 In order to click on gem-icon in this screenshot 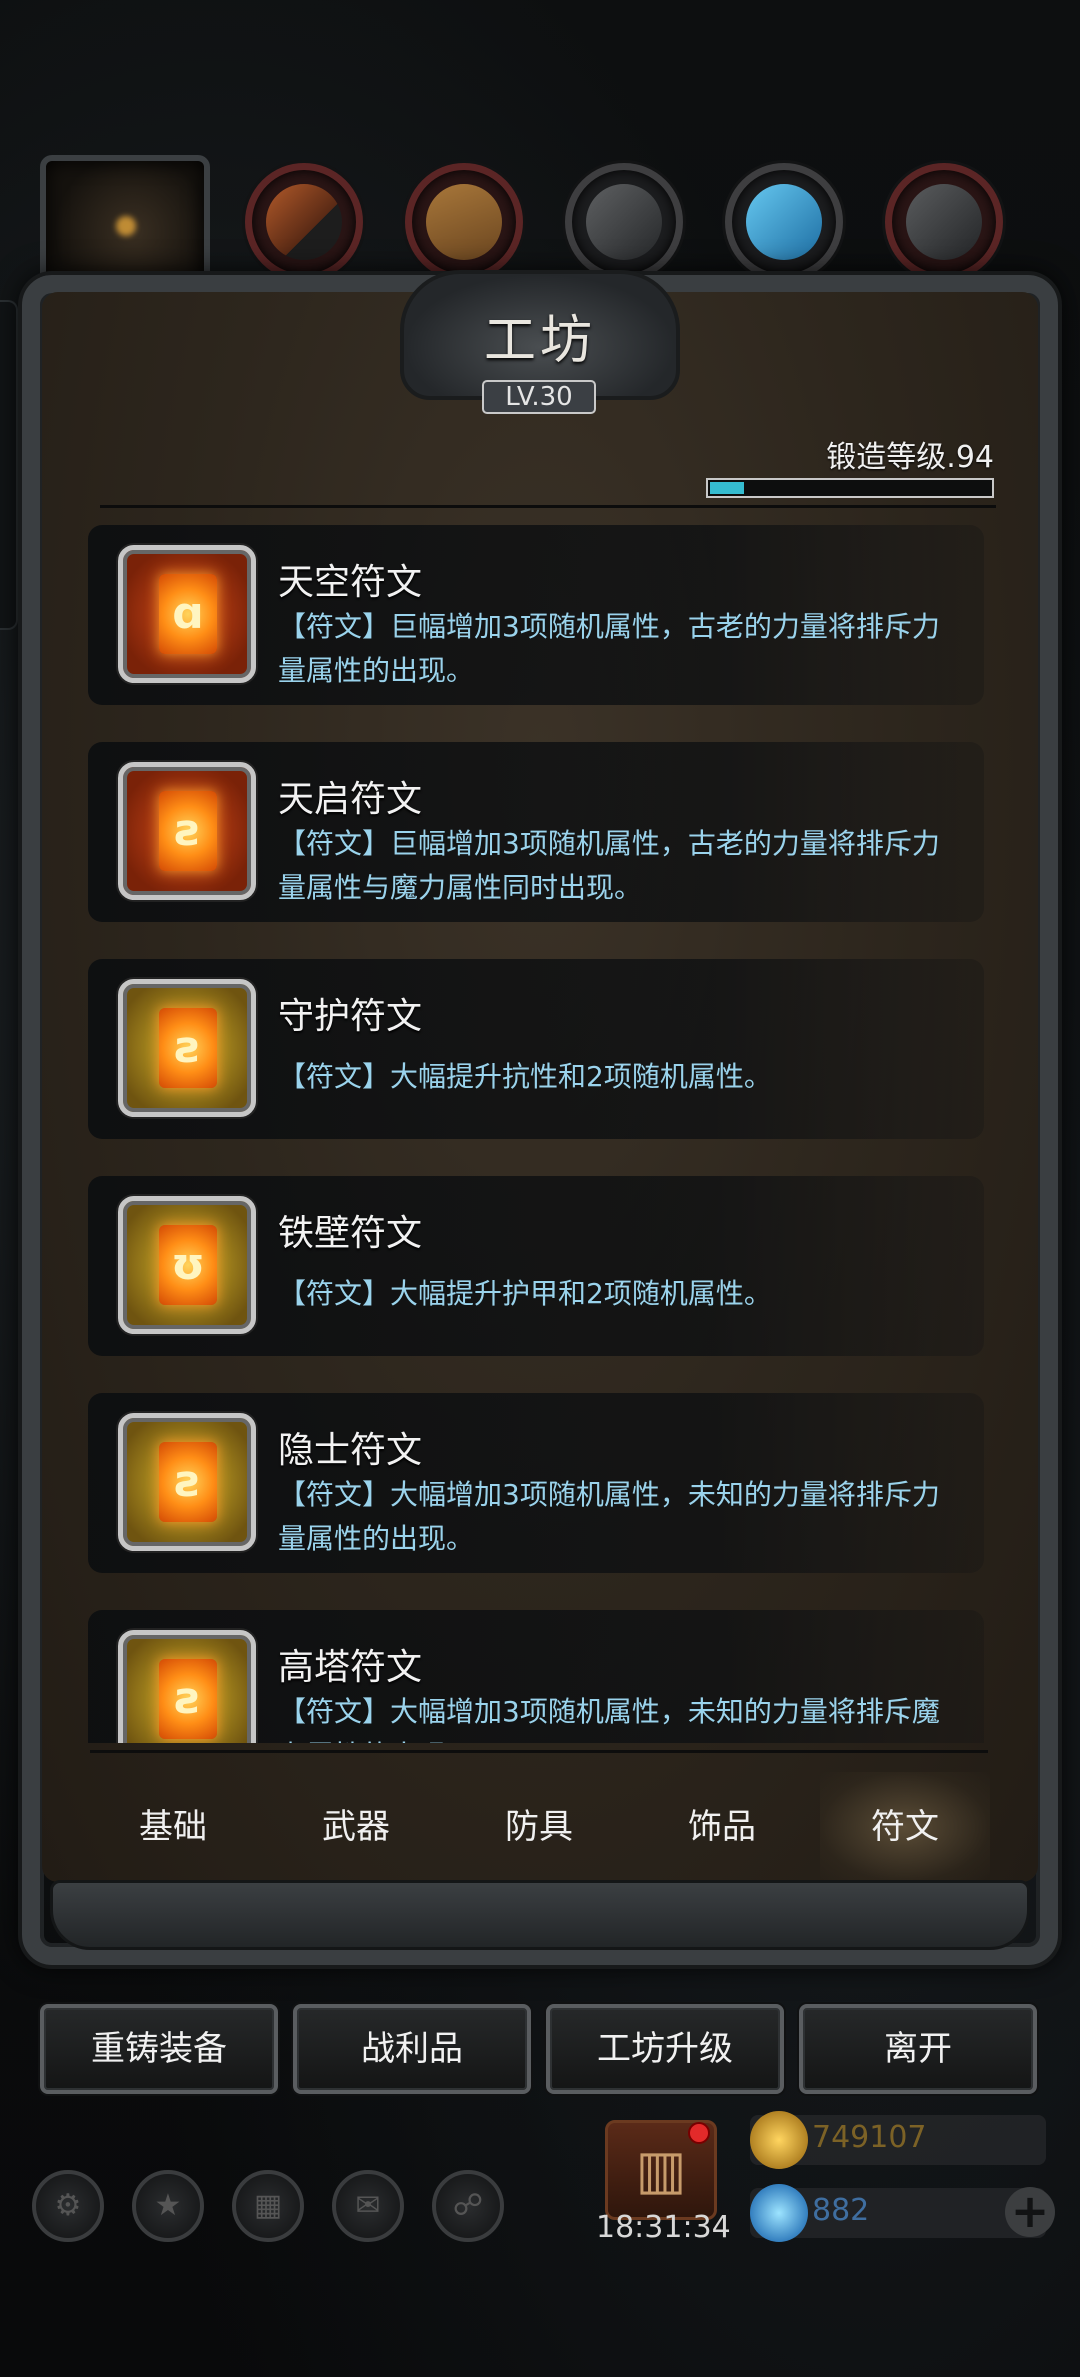, I will do `click(779, 2213)`.